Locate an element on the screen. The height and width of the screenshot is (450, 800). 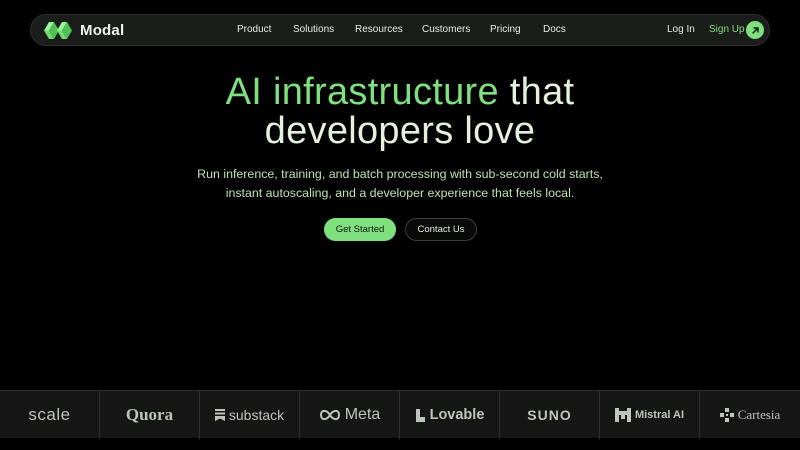
customer-logo-substack: substack is located at coordinates (250, 415).